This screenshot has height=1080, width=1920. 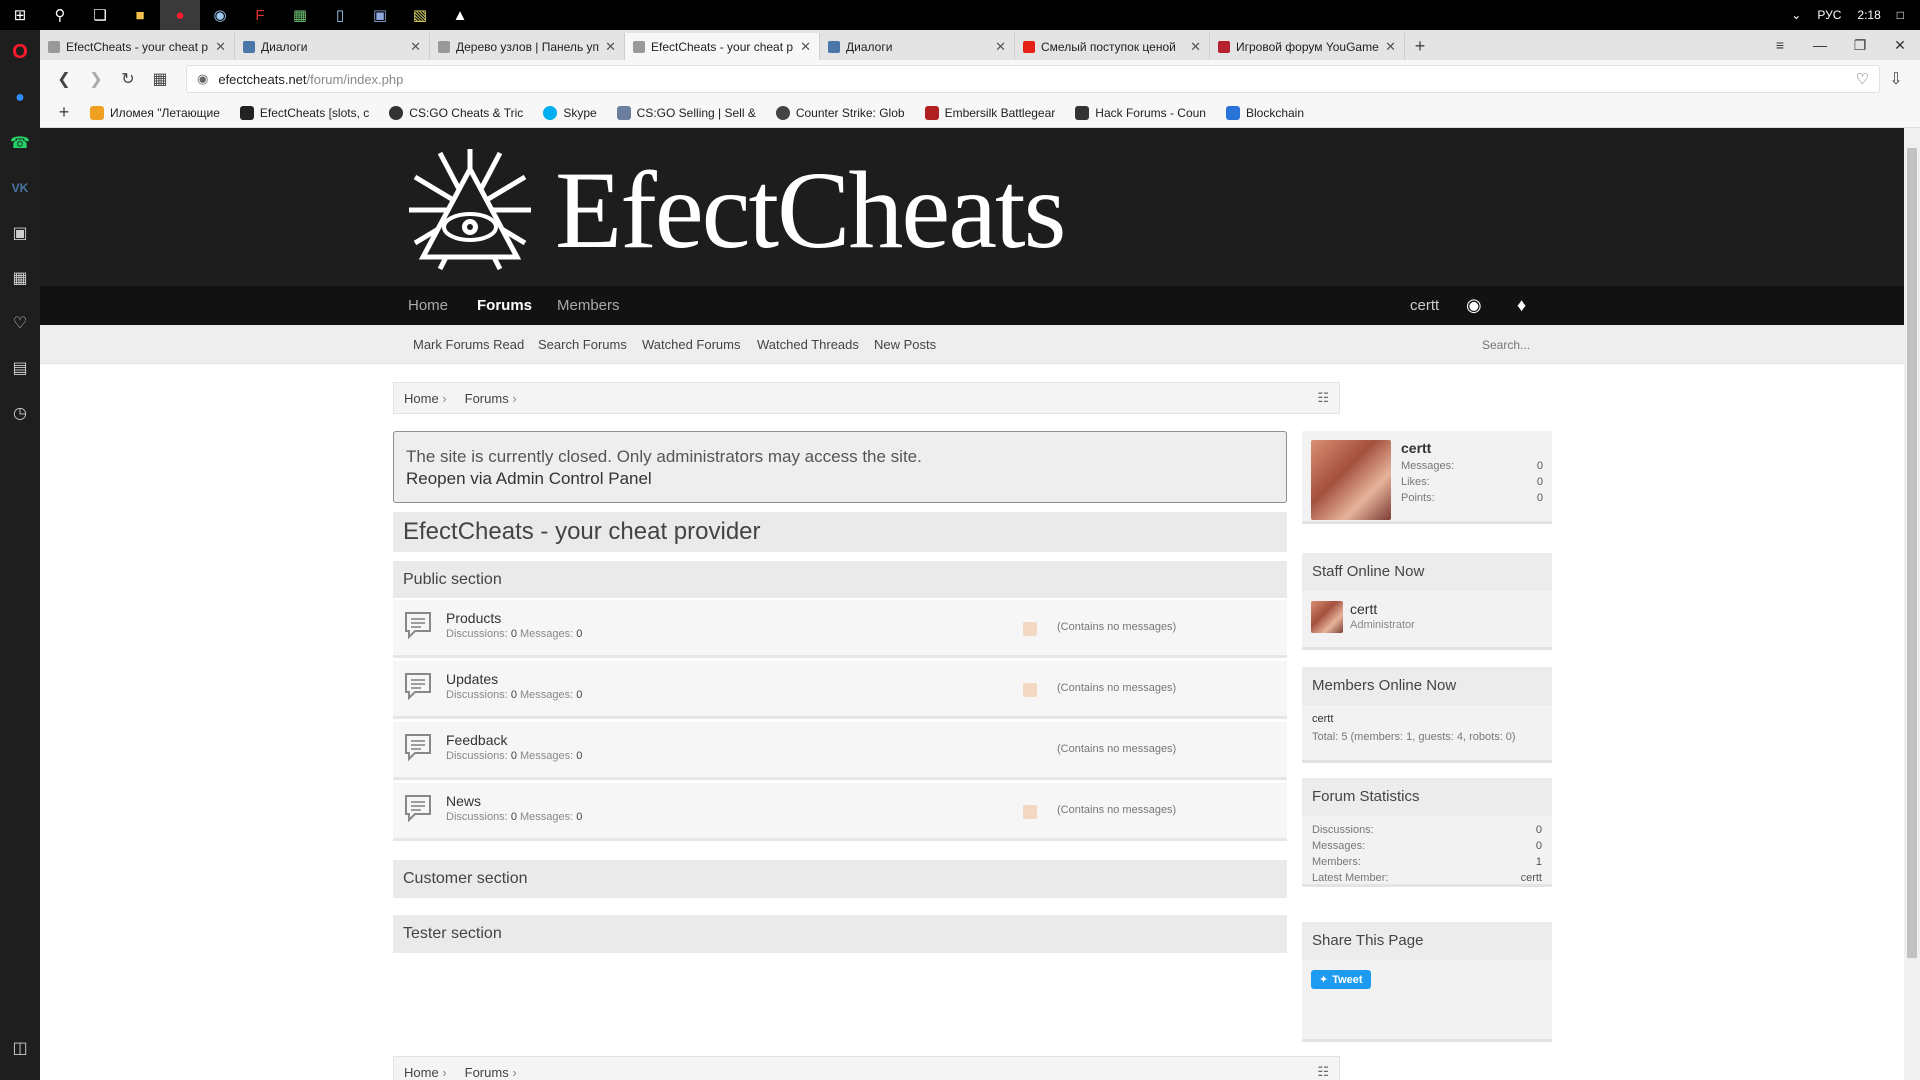 I want to click on staff-name: certt, so click(x=1363, y=609).